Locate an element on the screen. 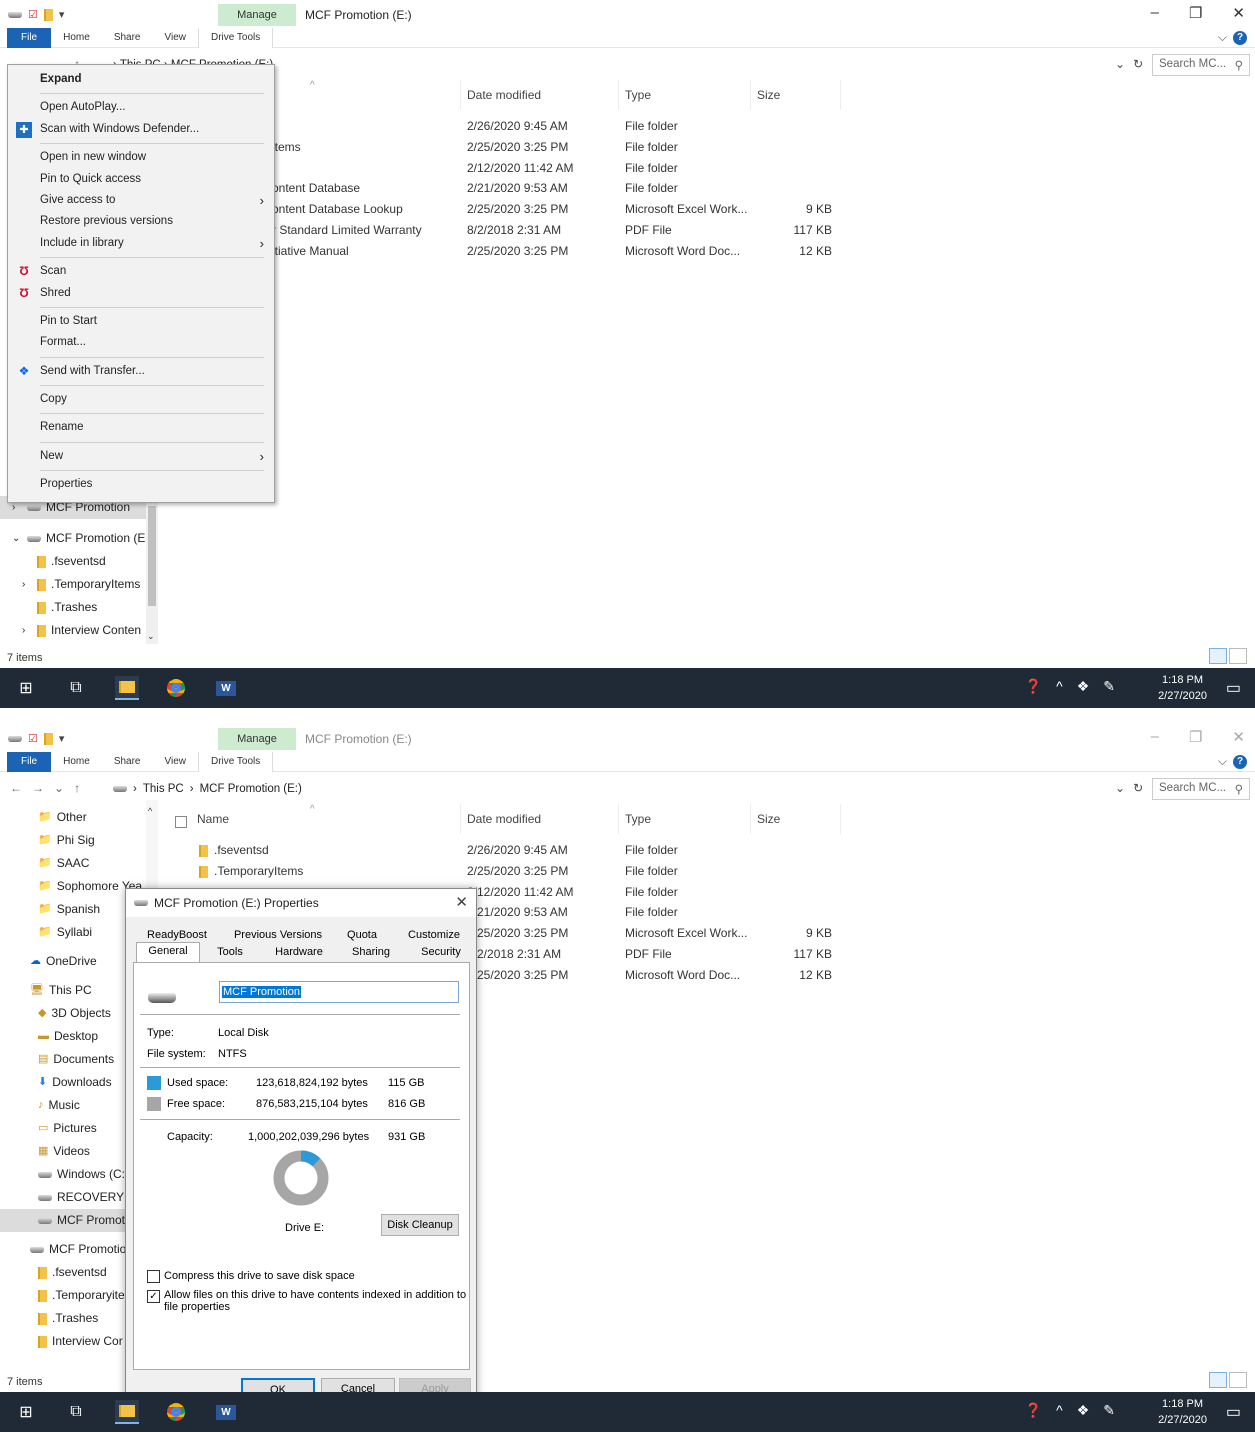  menu-item: Pin to Start is located at coordinates (141, 321).